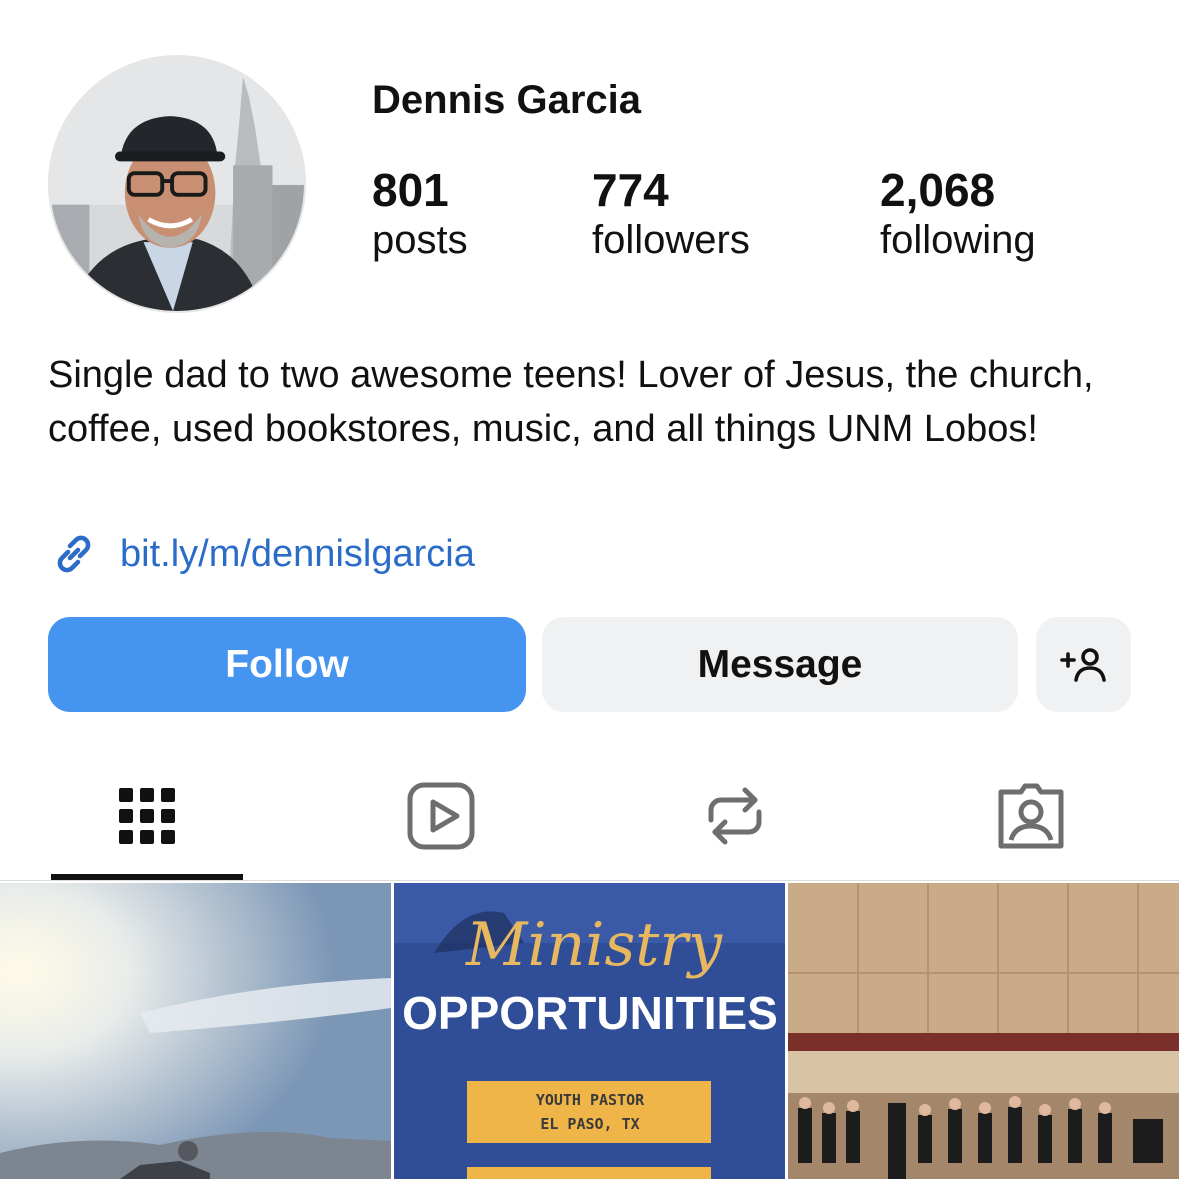 This screenshot has width=1179, height=1179. I want to click on tab-reposts, so click(735, 816).